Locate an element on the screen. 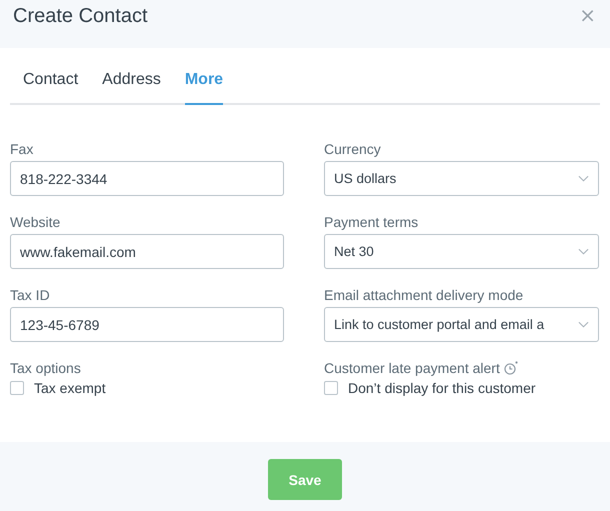  dropdown: Link to customer portal and email a is located at coordinates (461, 324).